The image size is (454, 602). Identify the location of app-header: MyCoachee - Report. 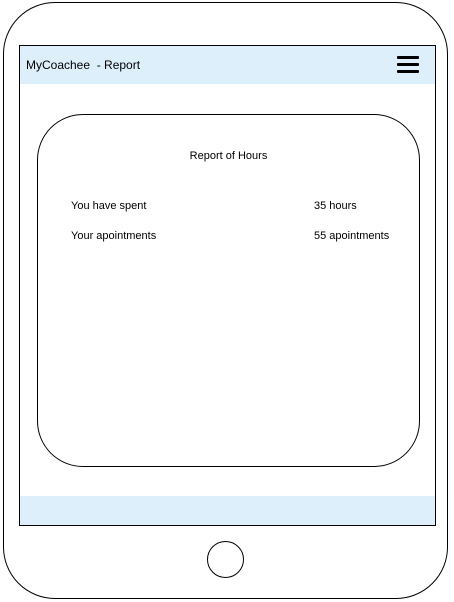
(227, 65).